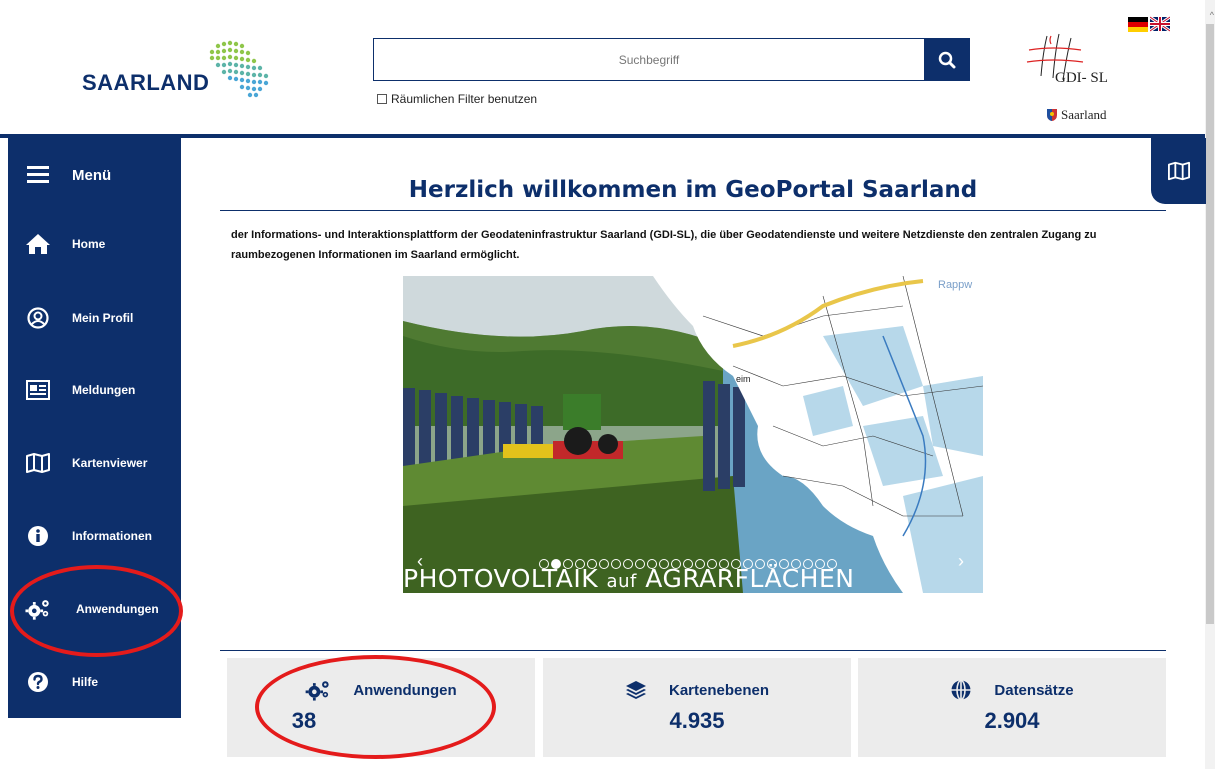  Describe the element at coordinates (1052, 115) in the screenshot. I see `coat-of-arms-icon` at that location.